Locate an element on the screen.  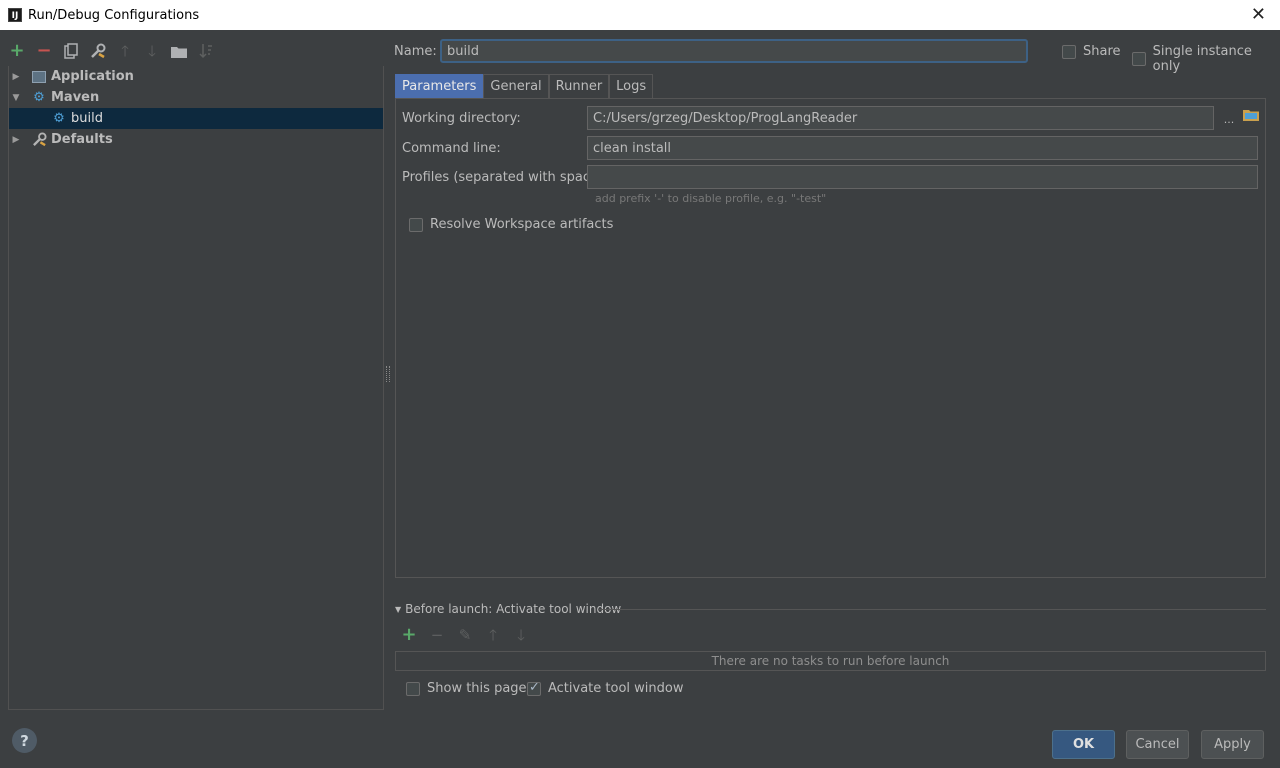
collapse-arrow-icon: ▼ is located at coordinates (16, 98).